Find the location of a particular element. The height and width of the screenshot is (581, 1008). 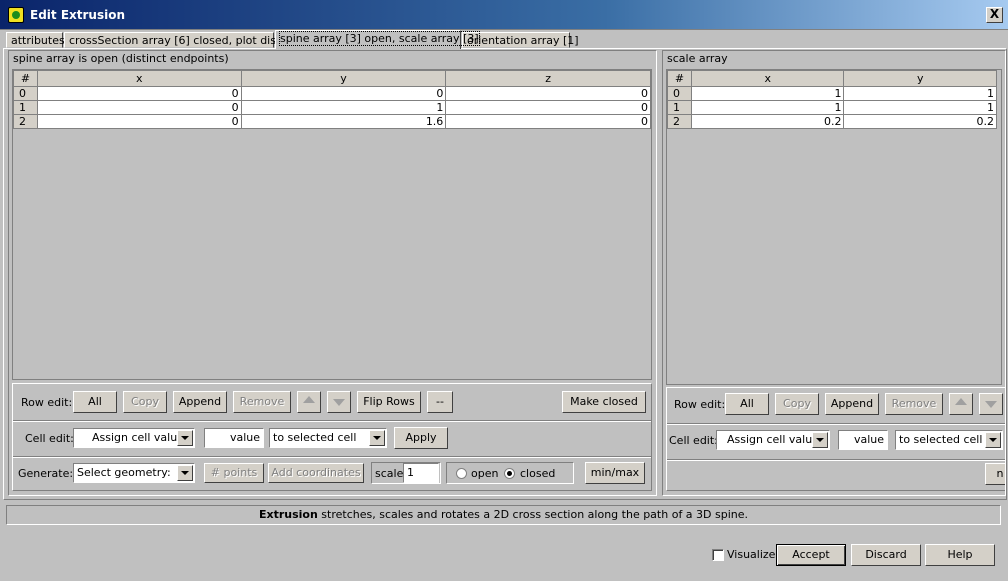

table-row: 0 1 1 is located at coordinates (832, 93).